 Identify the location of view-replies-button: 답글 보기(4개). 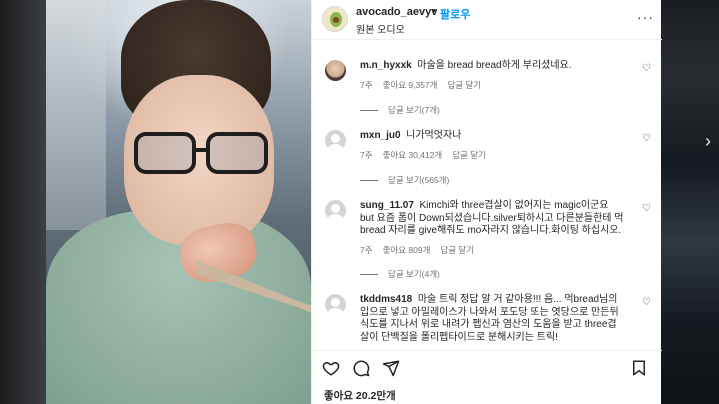
(400, 274).